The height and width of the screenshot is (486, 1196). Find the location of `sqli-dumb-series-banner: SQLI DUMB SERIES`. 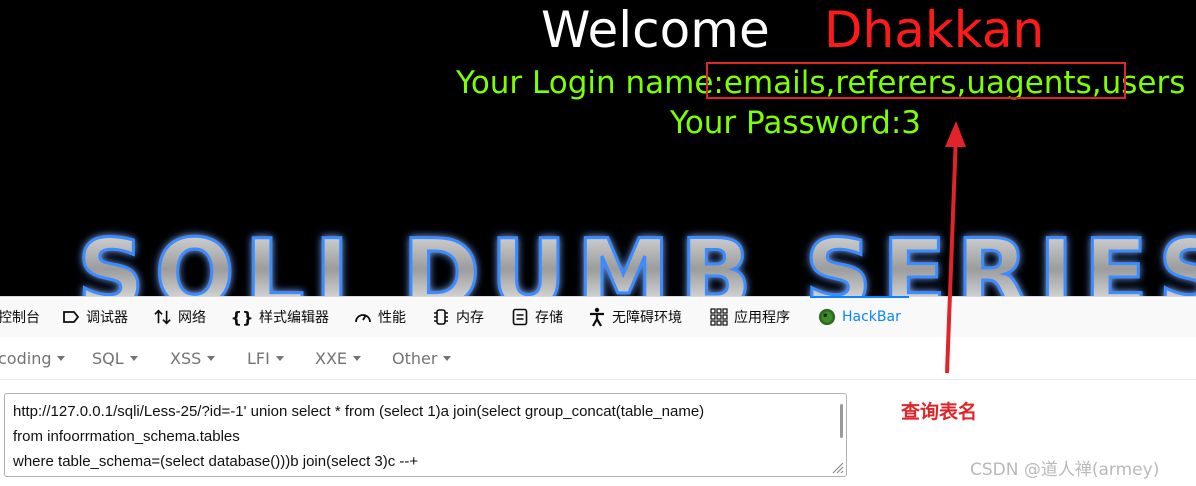

sqli-dumb-series-banner: SQLI DUMB SERIES is located at coordinates (635, 259).